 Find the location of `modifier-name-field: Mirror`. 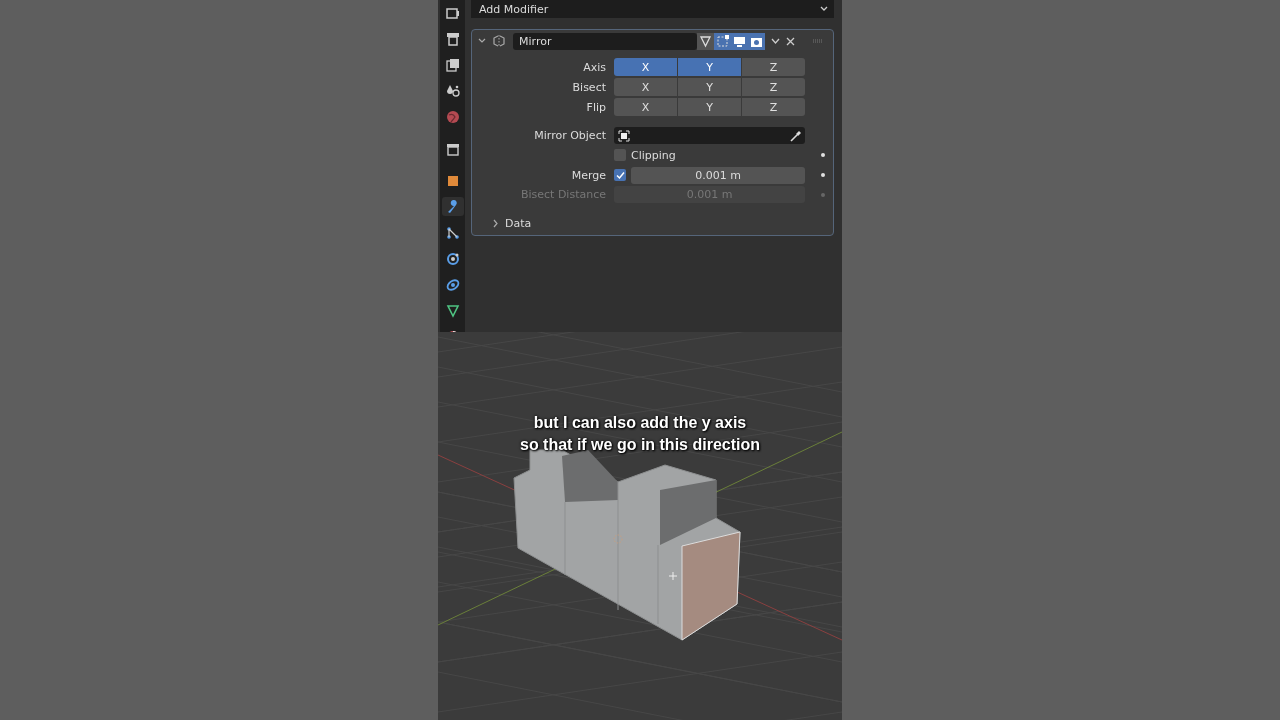

modifier-name-field: Mirror is located at coordinates (605, 41).